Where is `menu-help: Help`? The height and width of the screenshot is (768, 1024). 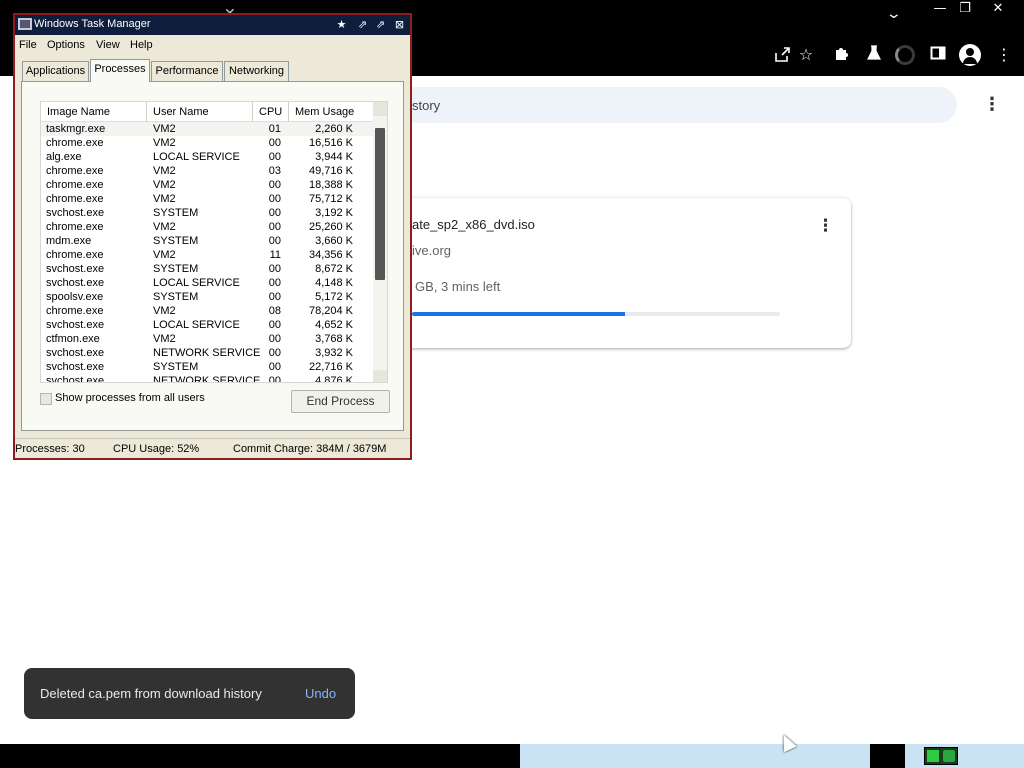 menu-help: Help is located at coordinates (141, 45).